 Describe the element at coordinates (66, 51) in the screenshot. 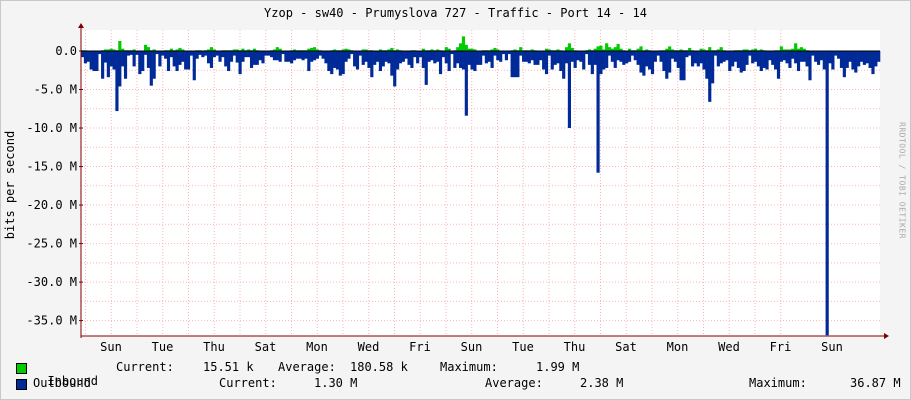

I see `y-tick-label: 0.0` at that location.